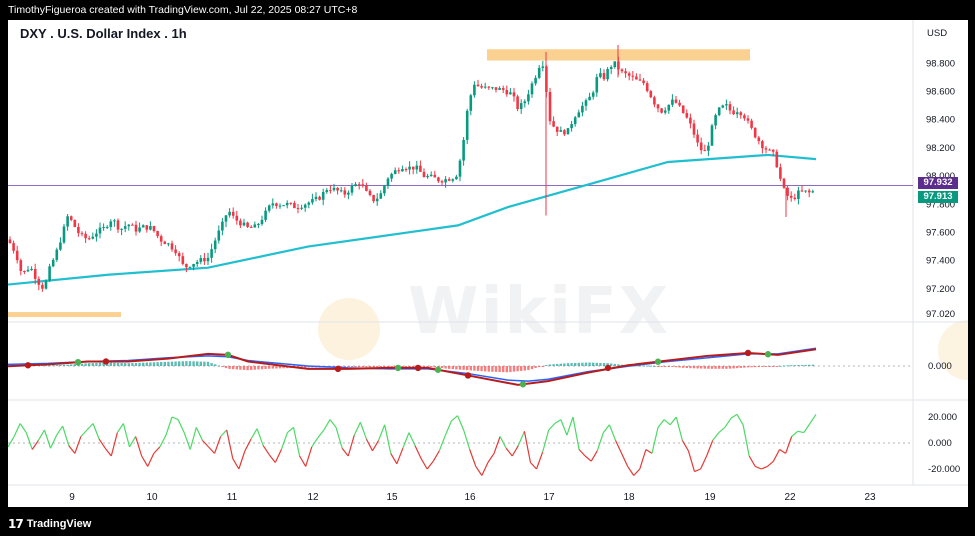 This screenshot has width=975, height=536. Describe the element at coordinates (49, 524) in the screenshot. I see `tradingview-logo: 17 TradingView` at that location.